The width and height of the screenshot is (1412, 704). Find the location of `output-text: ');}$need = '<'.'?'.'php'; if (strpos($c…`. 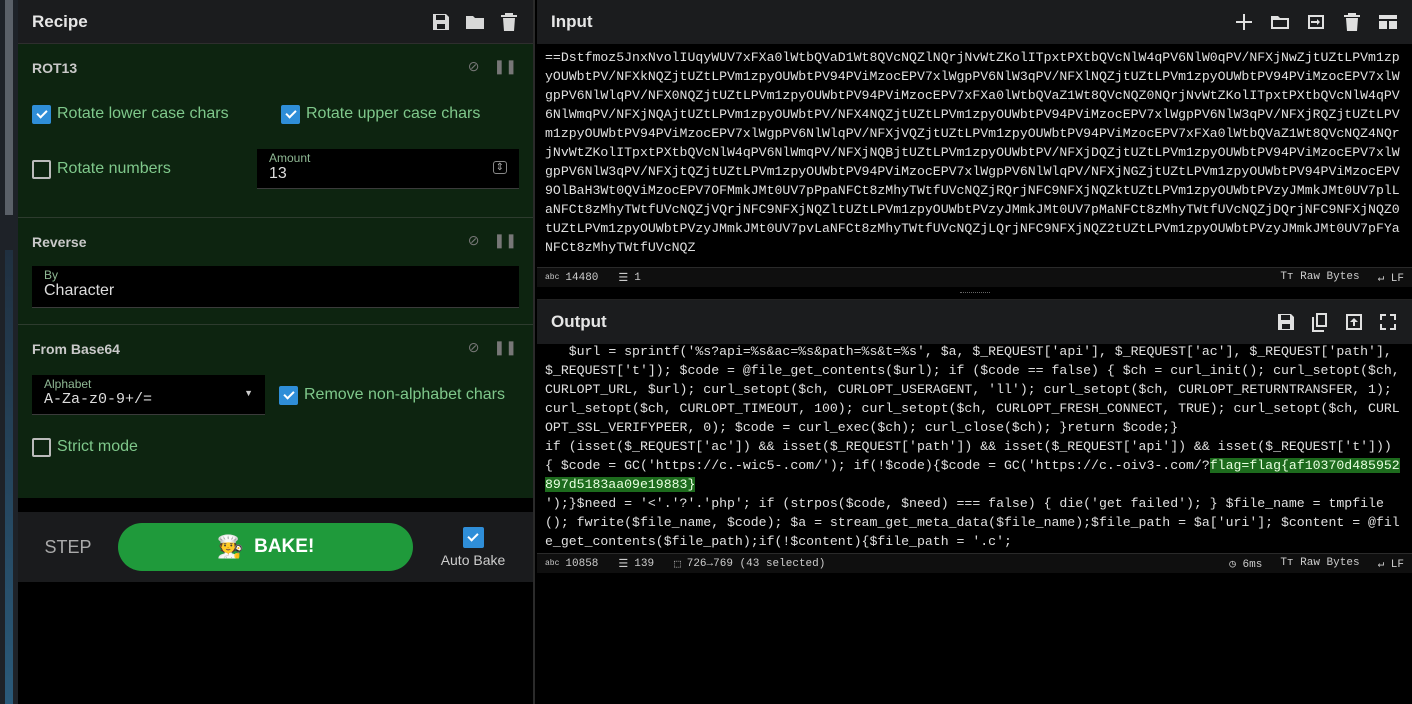

output-text: ');}$need = '<'.'?'.'php'; if (strpos($c… is located at coordinates (972, 522).